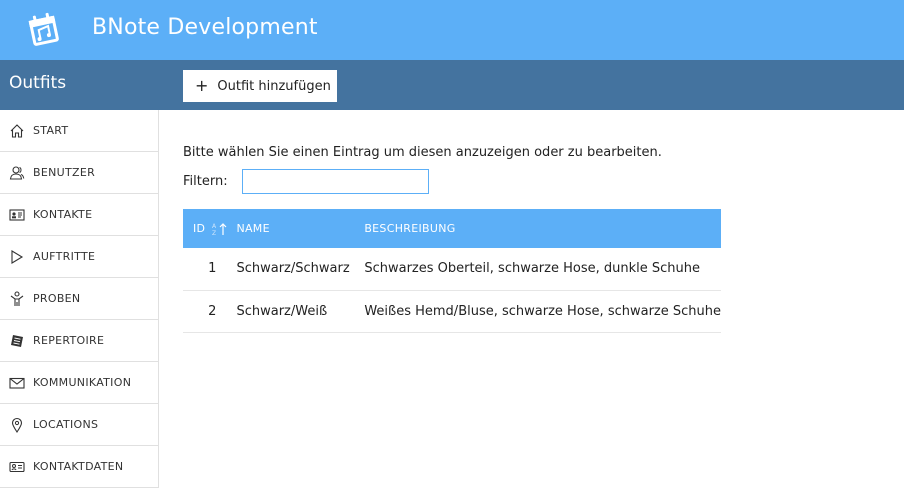 This screenshot has width=904, height=488. I want to click on sort-ascending-icon: A Z, so click(220, 229).